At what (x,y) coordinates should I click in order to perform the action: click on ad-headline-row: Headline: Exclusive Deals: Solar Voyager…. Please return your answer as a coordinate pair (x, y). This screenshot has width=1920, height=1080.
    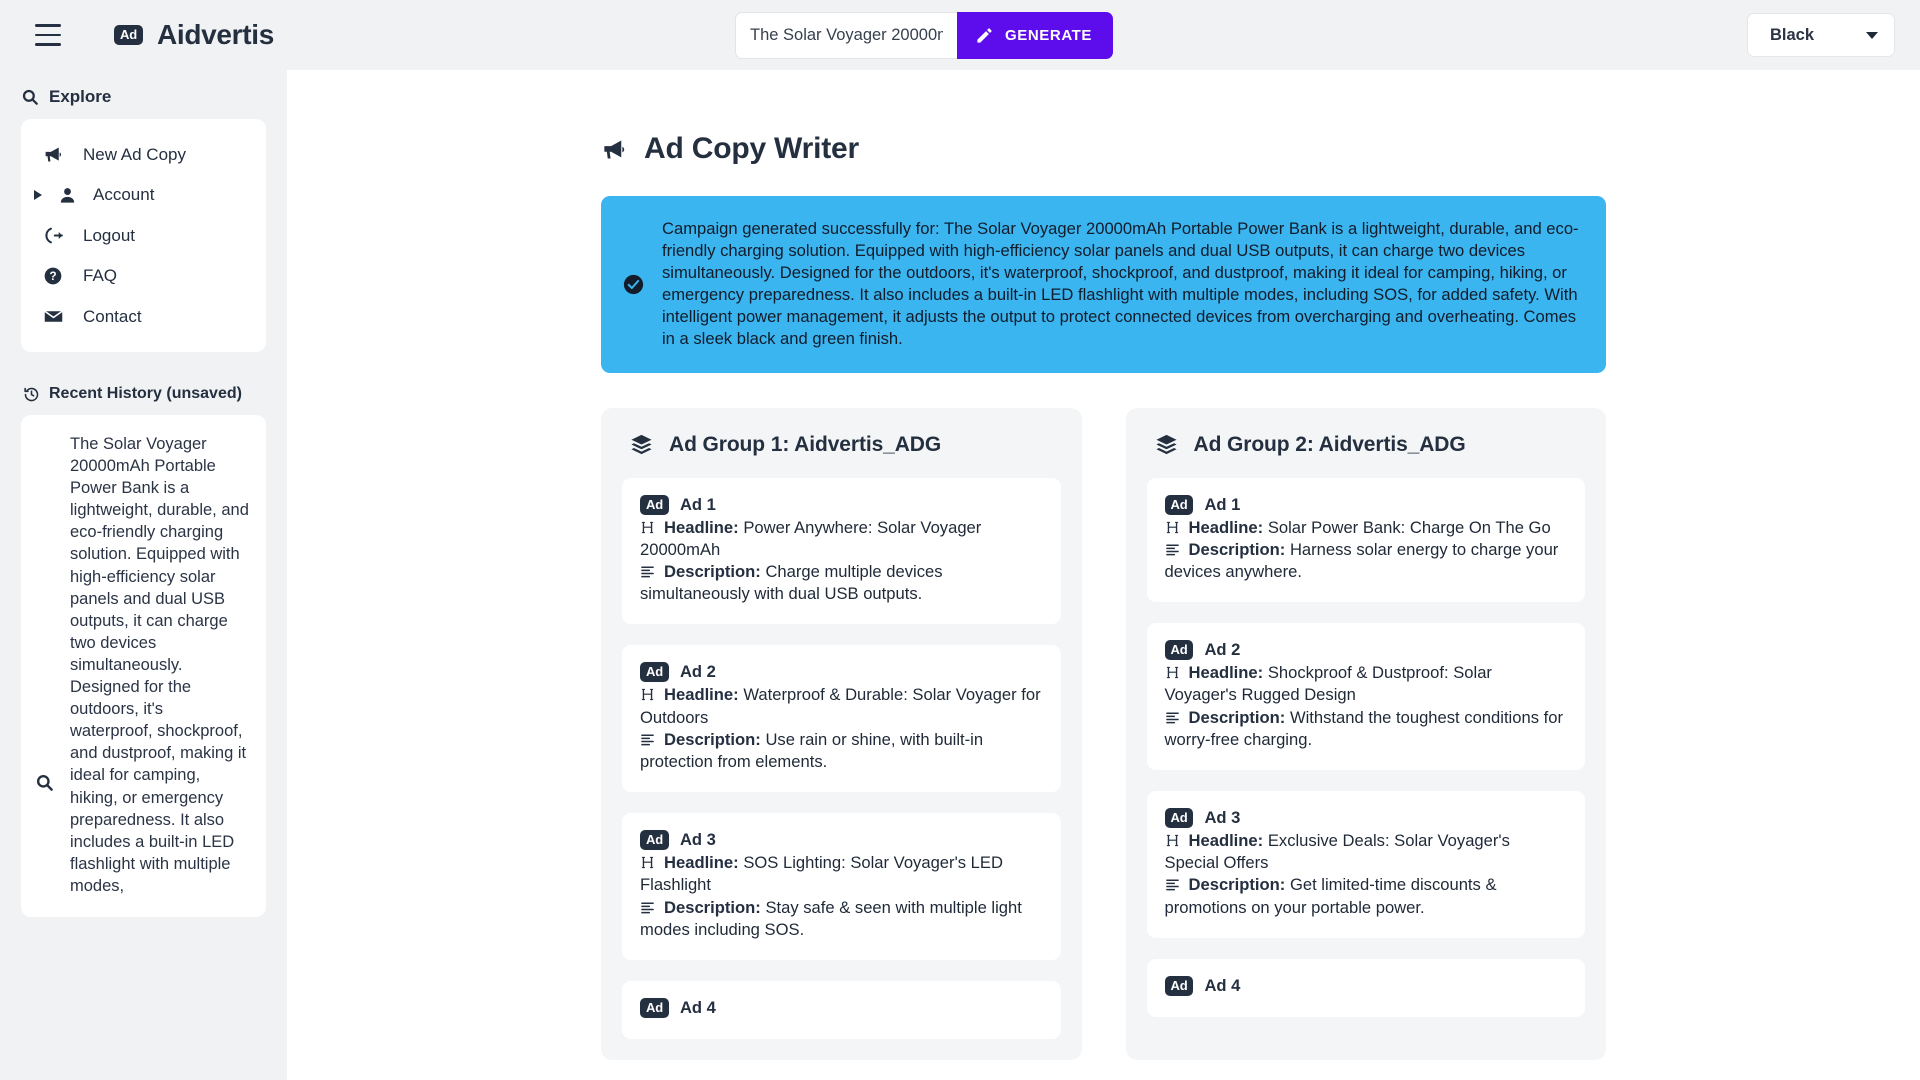
    Looking at the image, I should click on (1366, 852).